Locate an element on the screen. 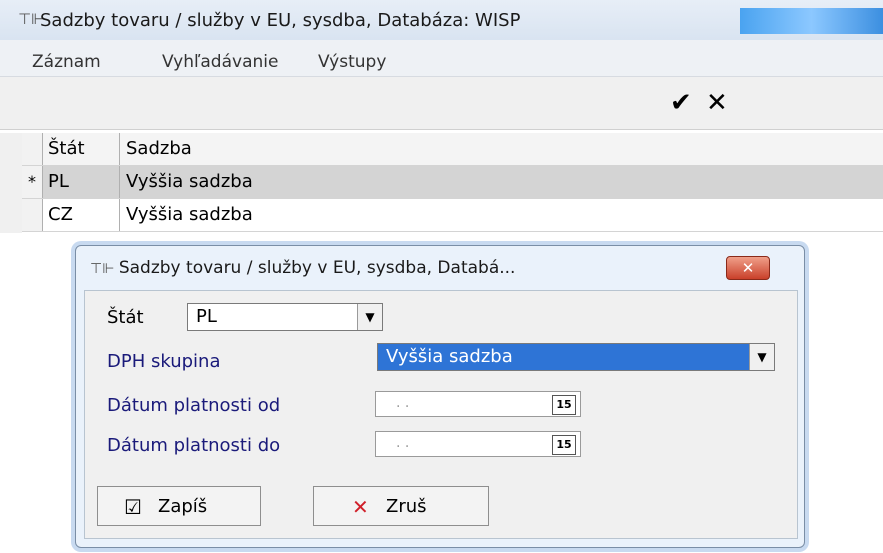 This screenshot has height=553, width=883. dph-skupina-label: DPH skupina is located at coordinates (164, 361).